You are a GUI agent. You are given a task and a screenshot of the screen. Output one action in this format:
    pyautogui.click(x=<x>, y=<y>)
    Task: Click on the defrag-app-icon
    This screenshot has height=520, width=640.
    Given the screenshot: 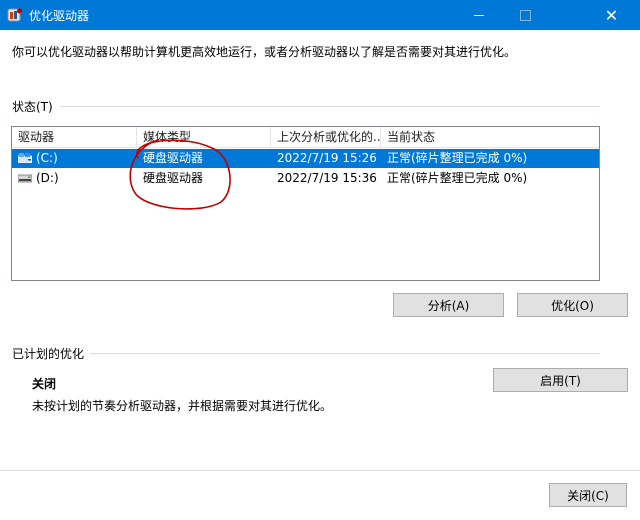 What is the action you would take?
    pyautogui.click(x=14, y=15)
    